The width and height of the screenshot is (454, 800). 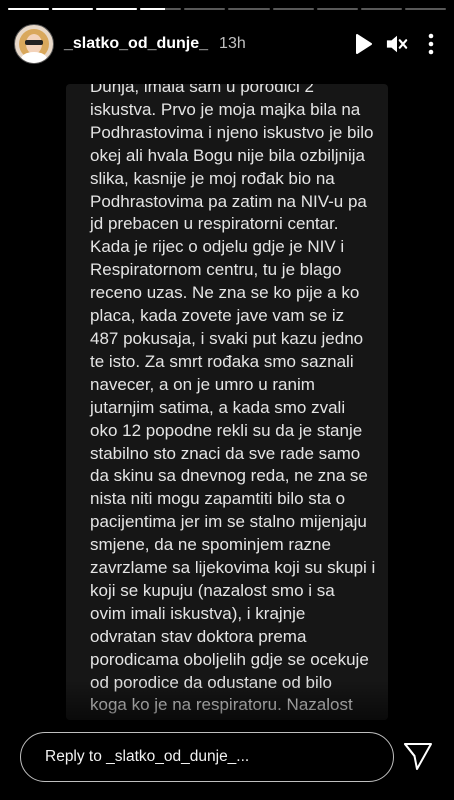 I want to click on avatar, so click(x=34, y=44).